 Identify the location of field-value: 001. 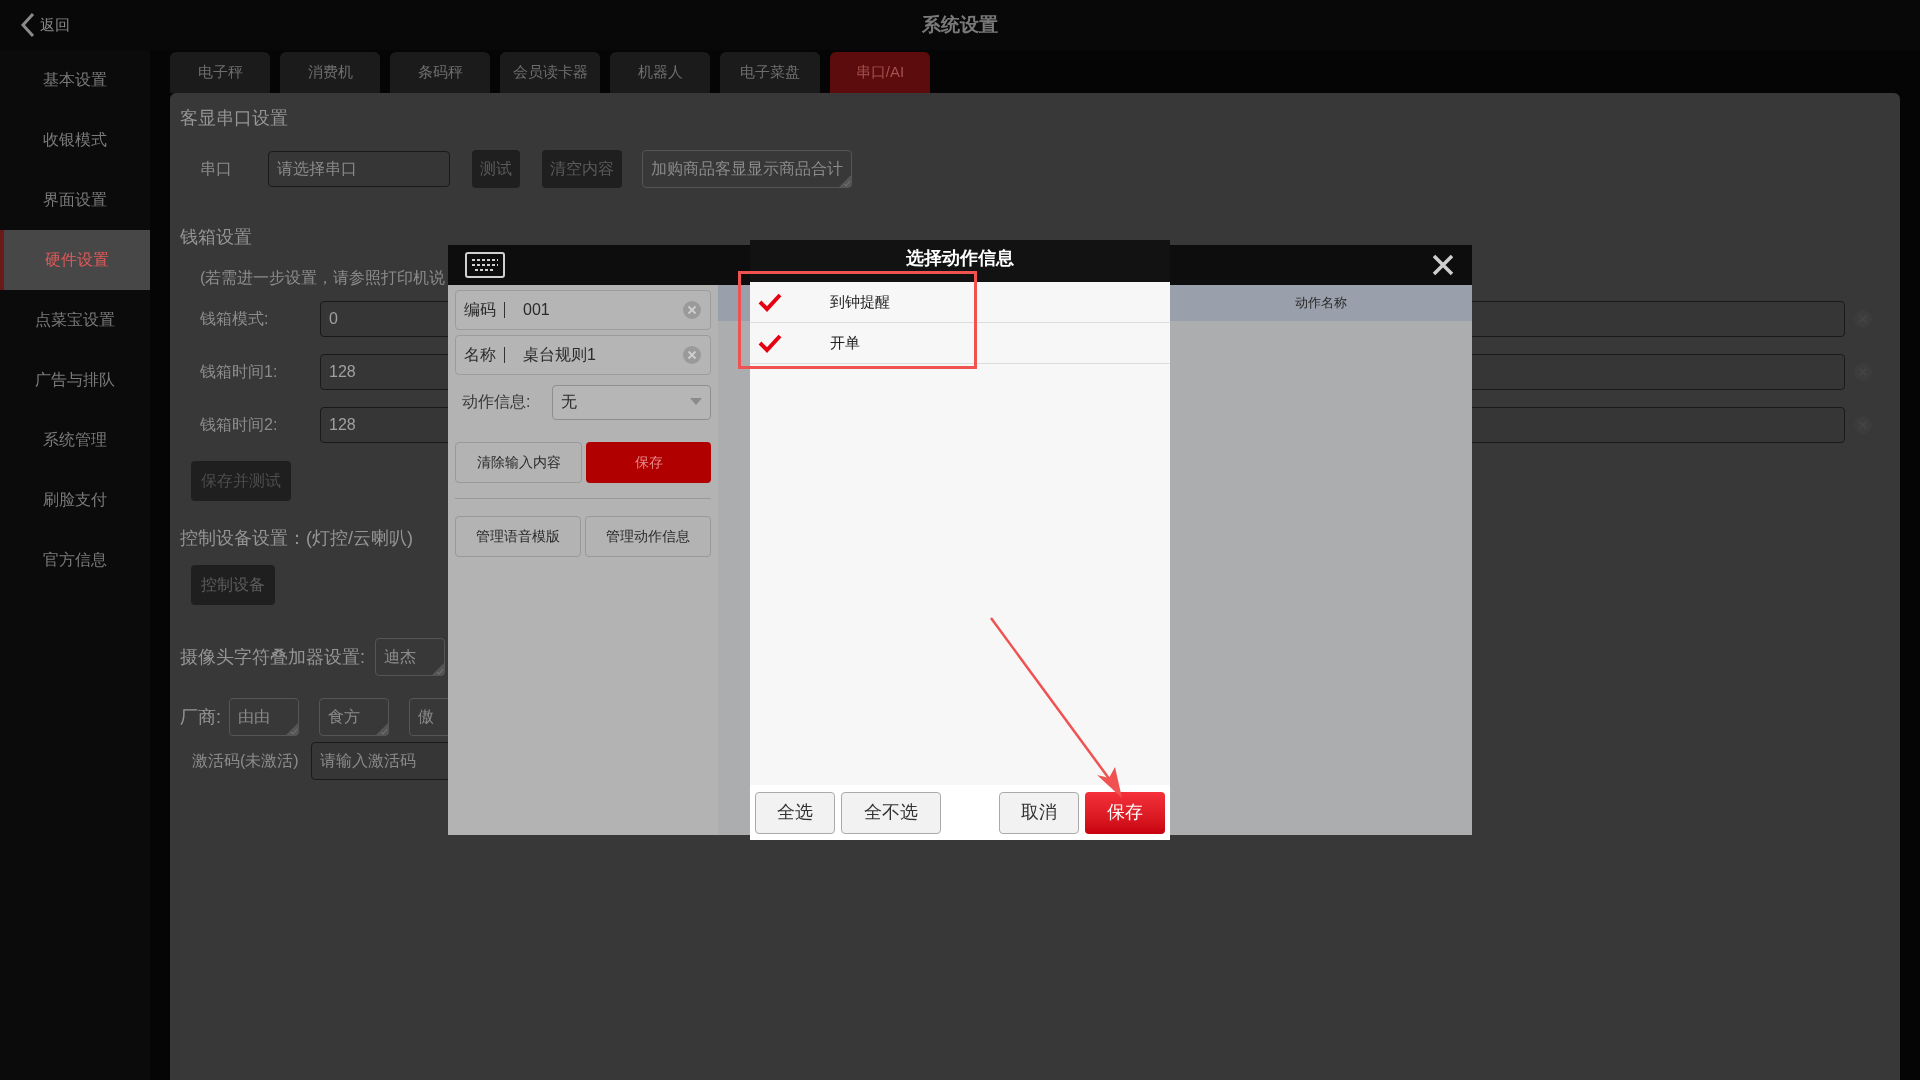
(537, 310).